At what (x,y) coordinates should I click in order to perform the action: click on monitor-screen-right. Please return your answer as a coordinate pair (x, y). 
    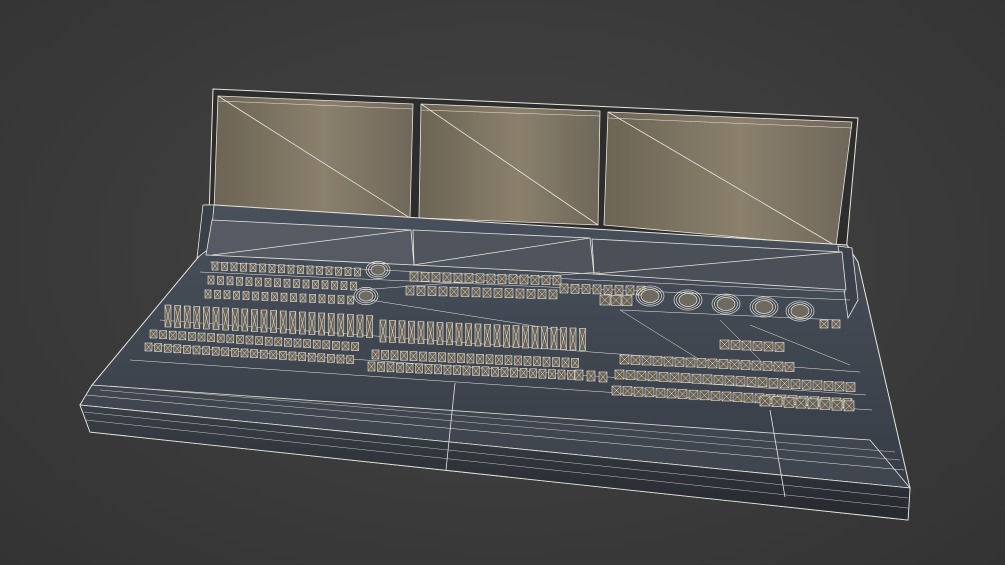
    Looking at the image, I should click on (728, 179).